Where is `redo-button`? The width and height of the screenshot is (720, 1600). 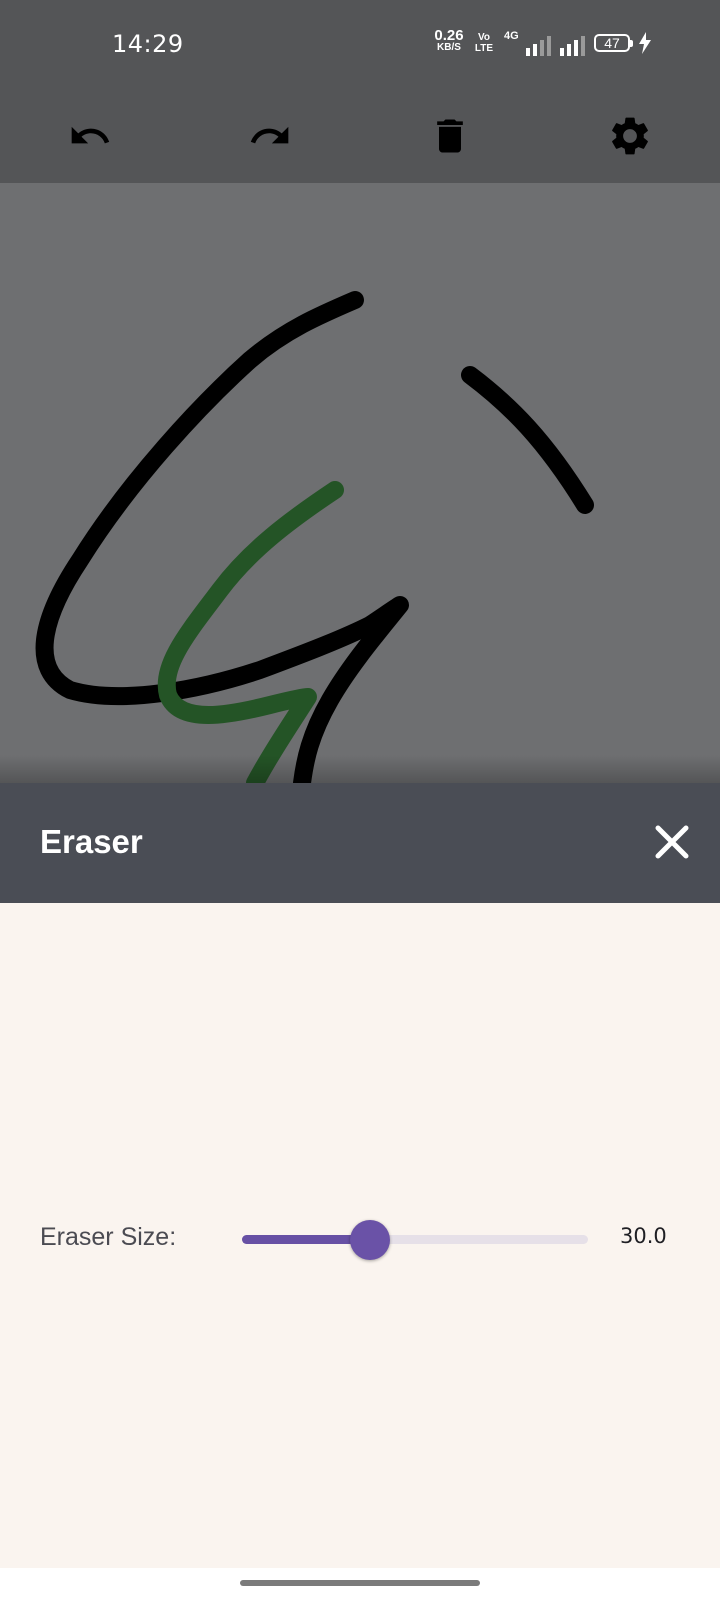
redo-button is located at coordinates (270, 136).